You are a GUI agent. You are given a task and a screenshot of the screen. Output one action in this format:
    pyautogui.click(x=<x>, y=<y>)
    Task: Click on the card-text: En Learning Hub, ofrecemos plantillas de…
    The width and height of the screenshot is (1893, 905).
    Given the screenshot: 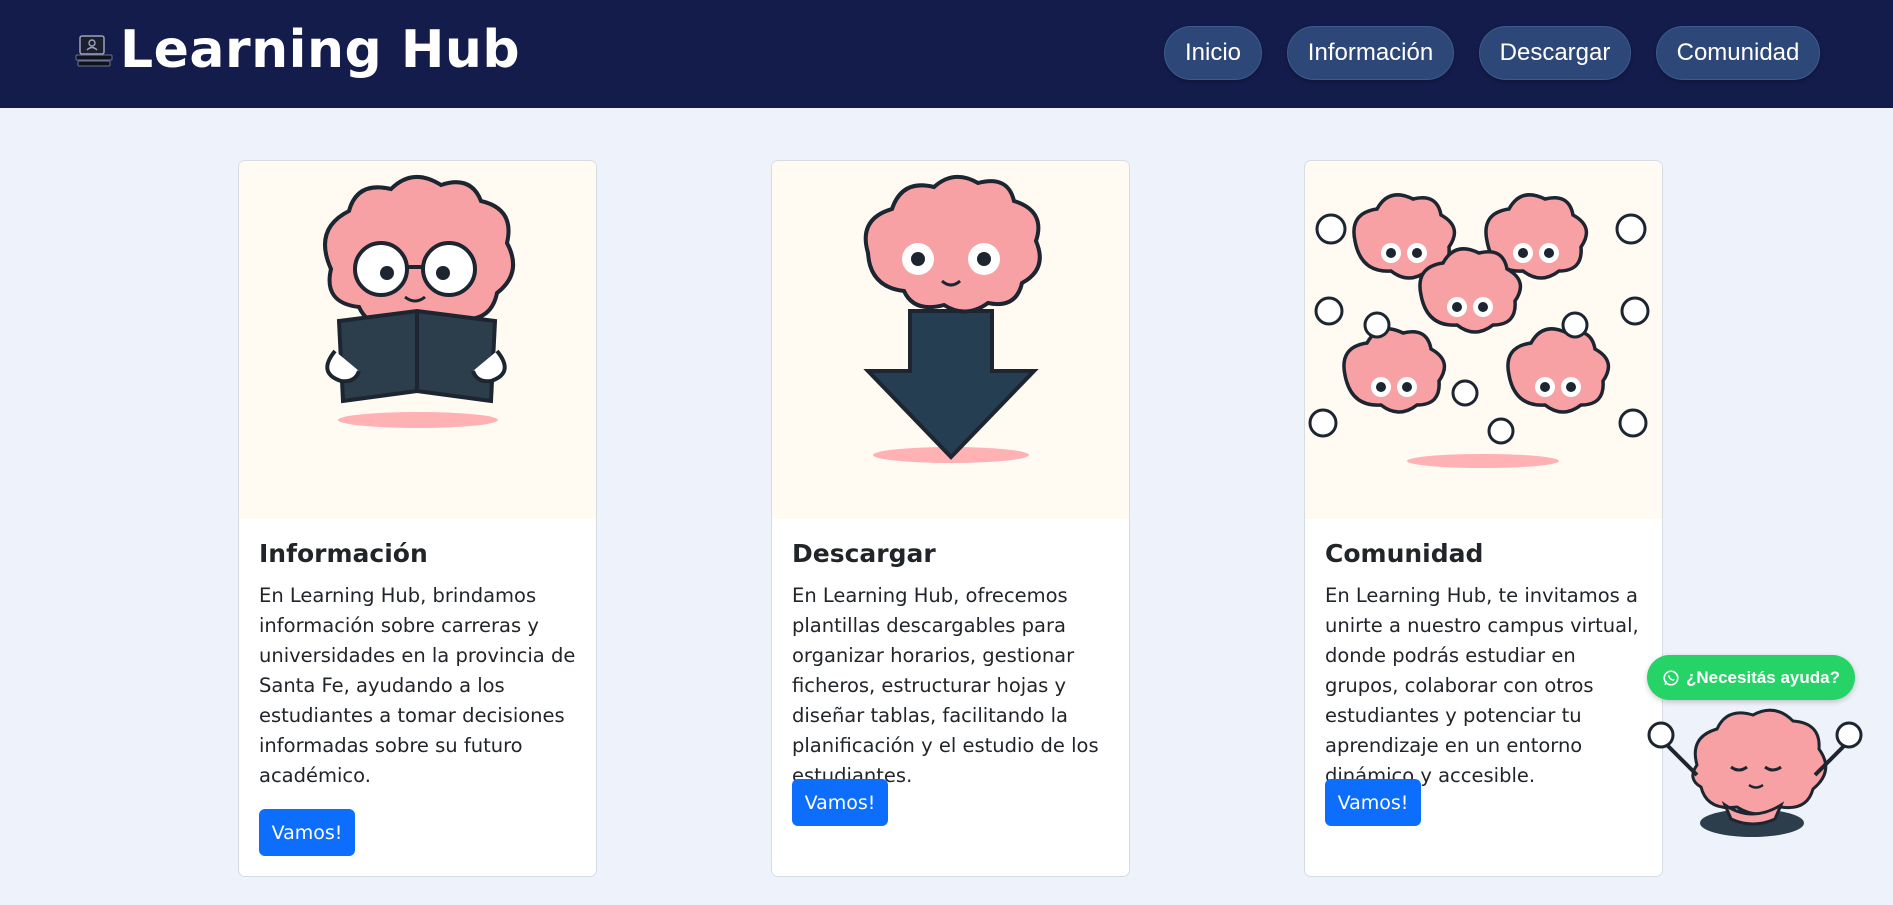 What is the action you would take?
    pyautogui.click(x=945, y=685)
    